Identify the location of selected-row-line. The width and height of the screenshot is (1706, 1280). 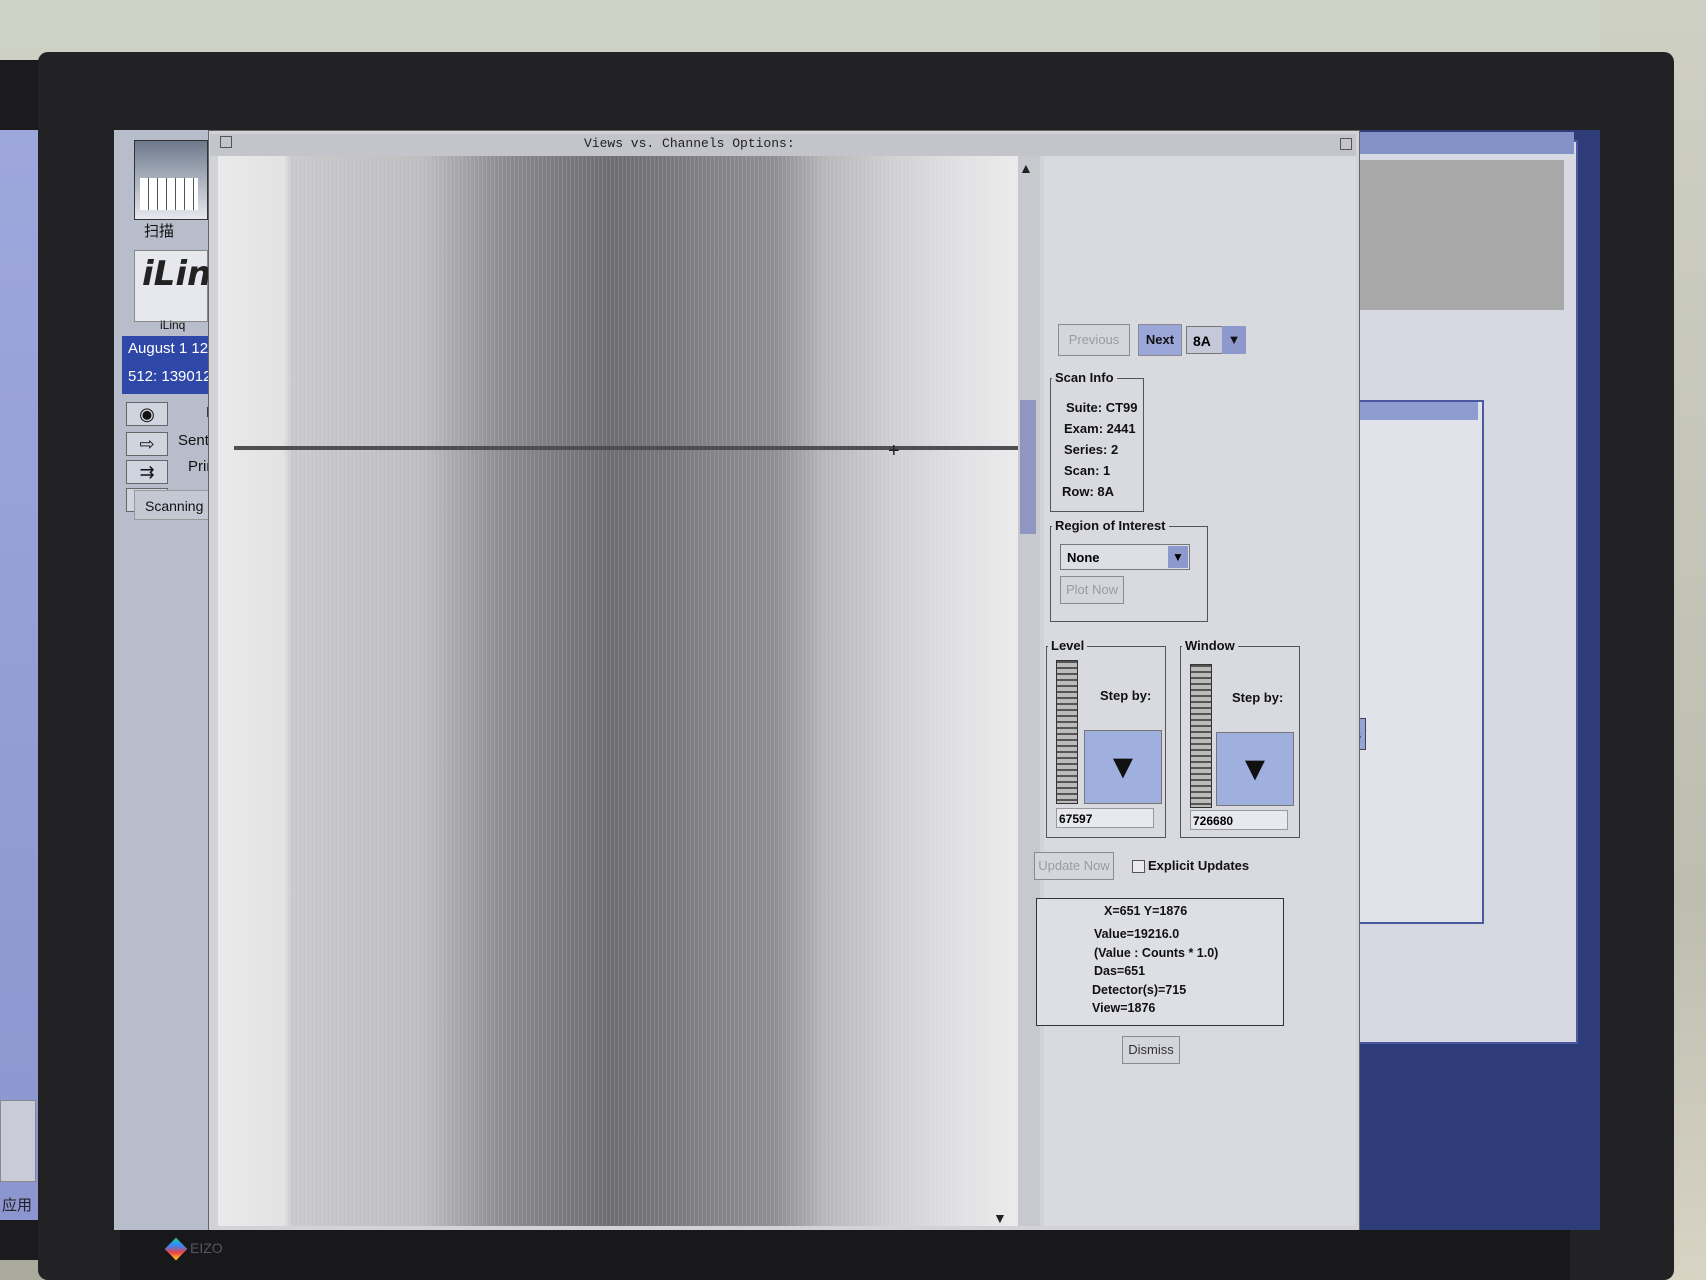
(636, 448).